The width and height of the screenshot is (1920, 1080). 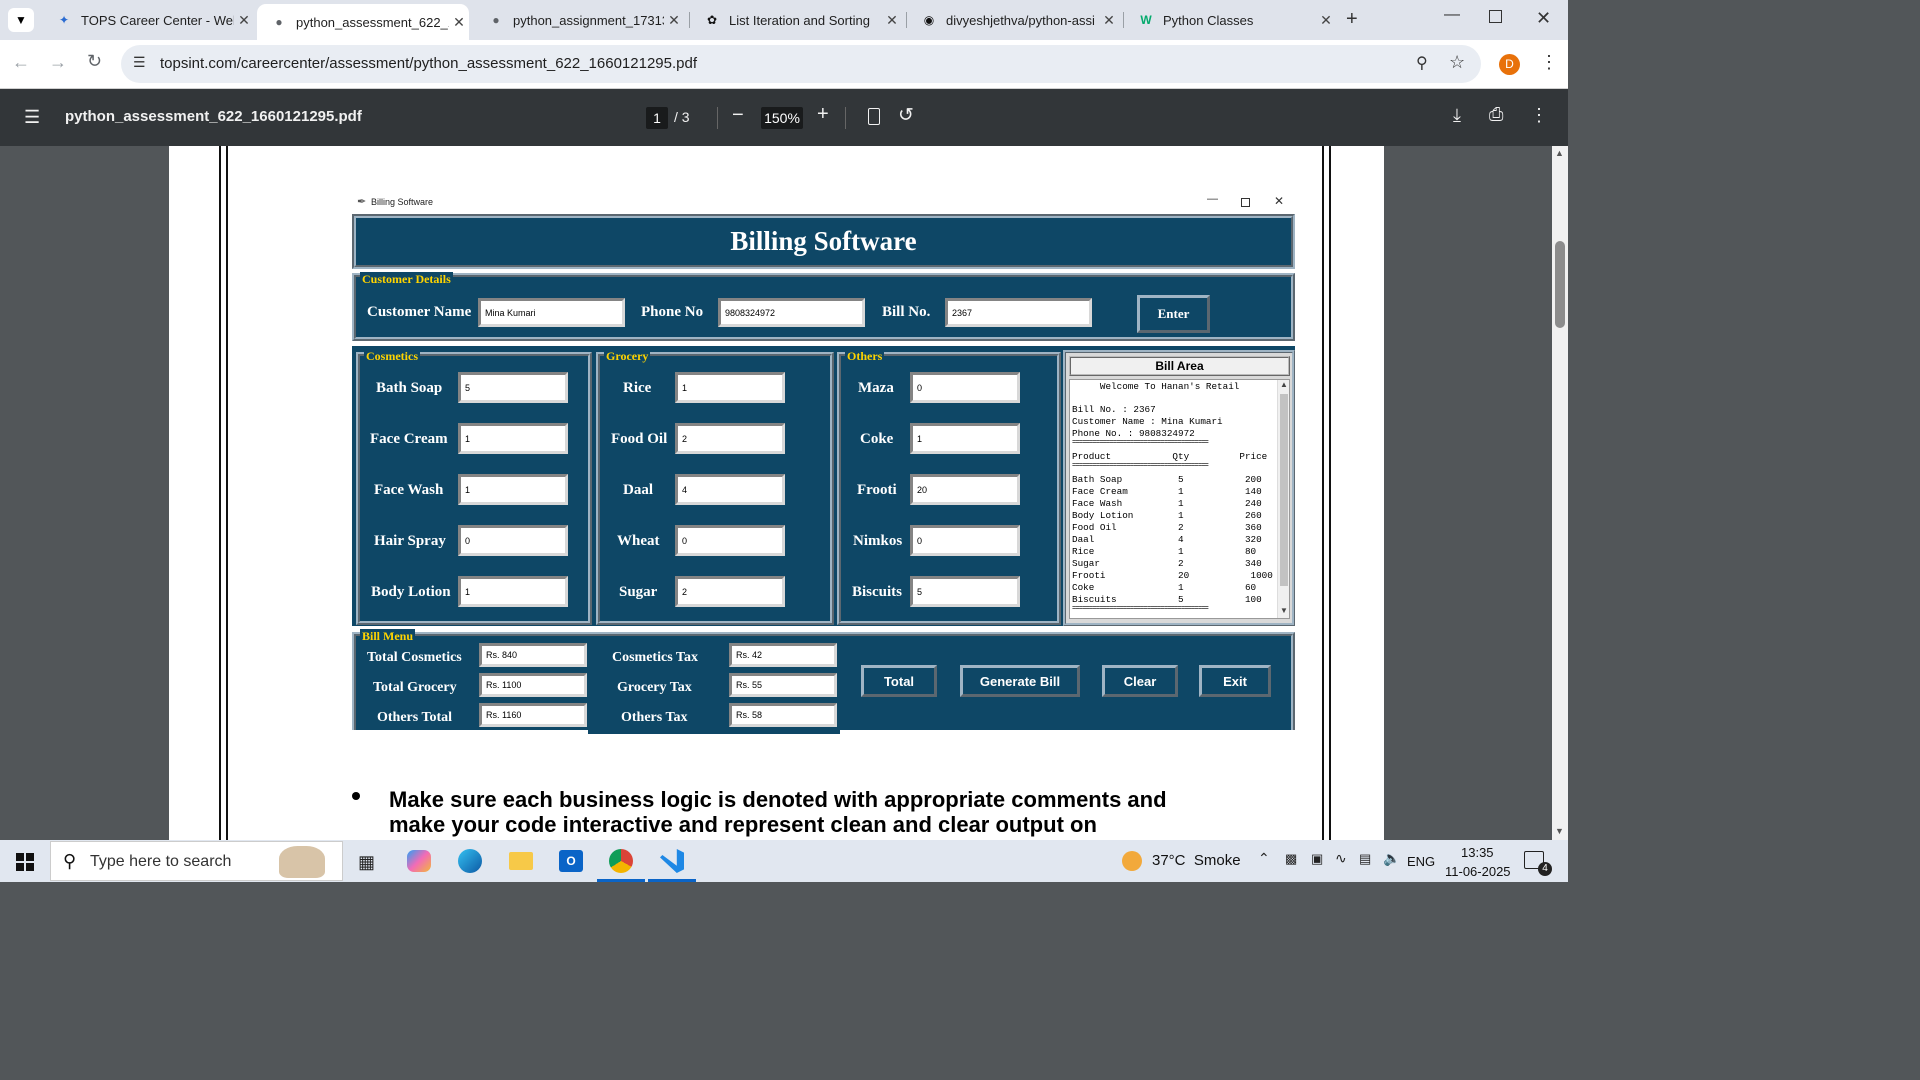 I want to click on bookmark-star-icon: ☆, so click(x=1457, y=62).